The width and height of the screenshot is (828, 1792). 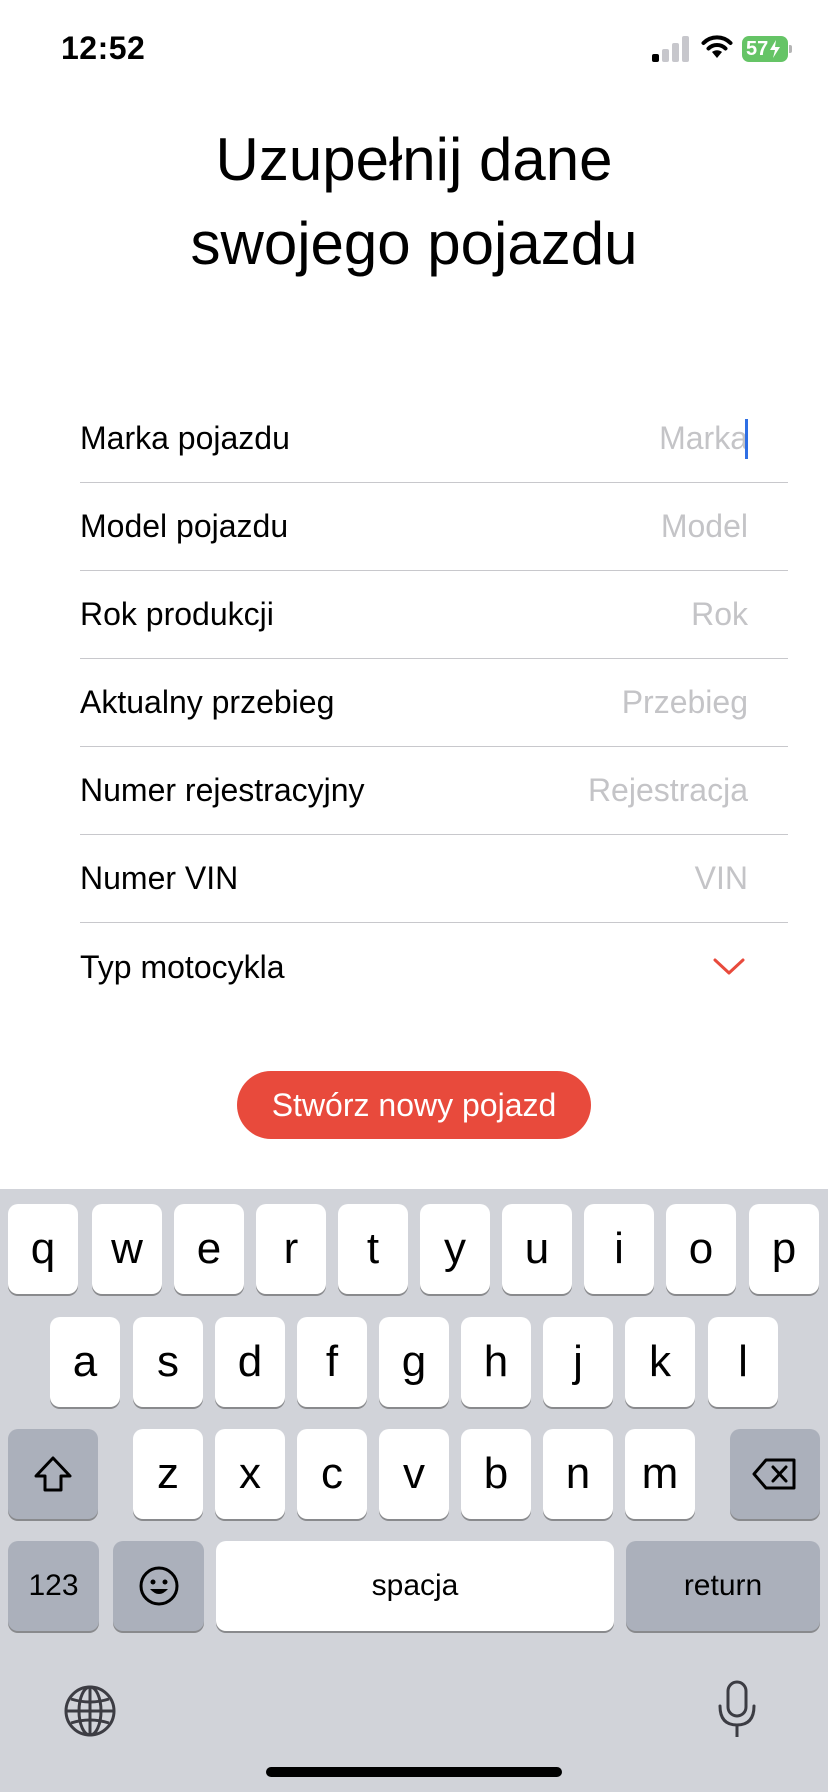 I want to click on key-f: f, so click(x=332, y=1362).